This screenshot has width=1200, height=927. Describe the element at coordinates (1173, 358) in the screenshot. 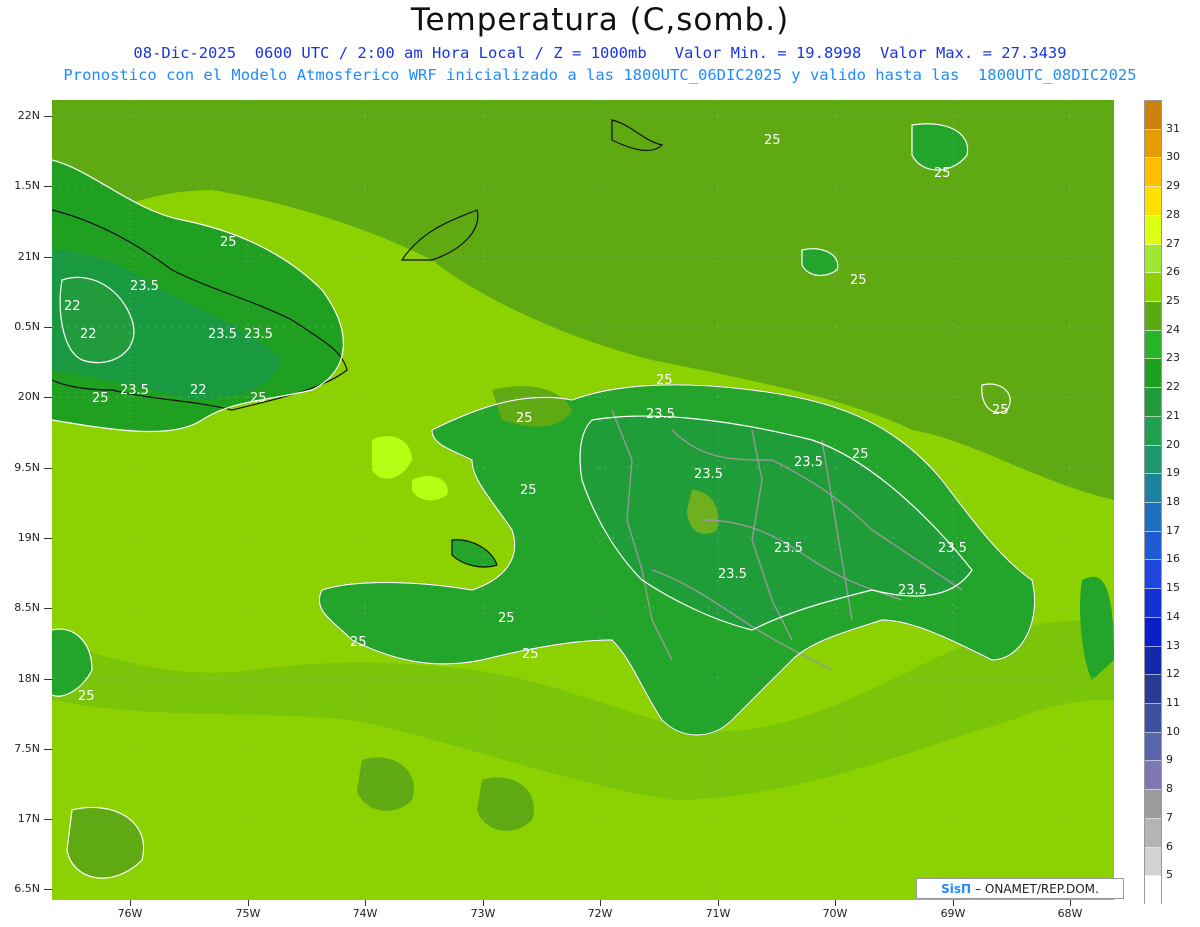

I see `colorbar-label: 23` at that location.